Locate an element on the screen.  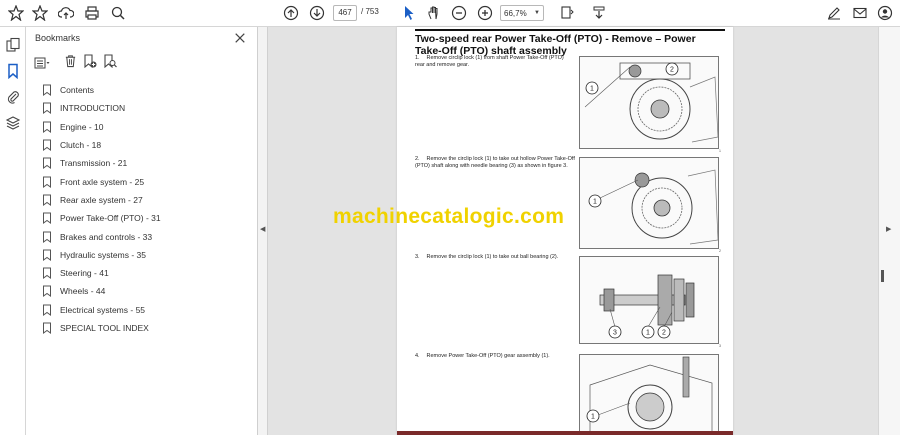
scroll-mode-icon is located at coordinates (599, 13).